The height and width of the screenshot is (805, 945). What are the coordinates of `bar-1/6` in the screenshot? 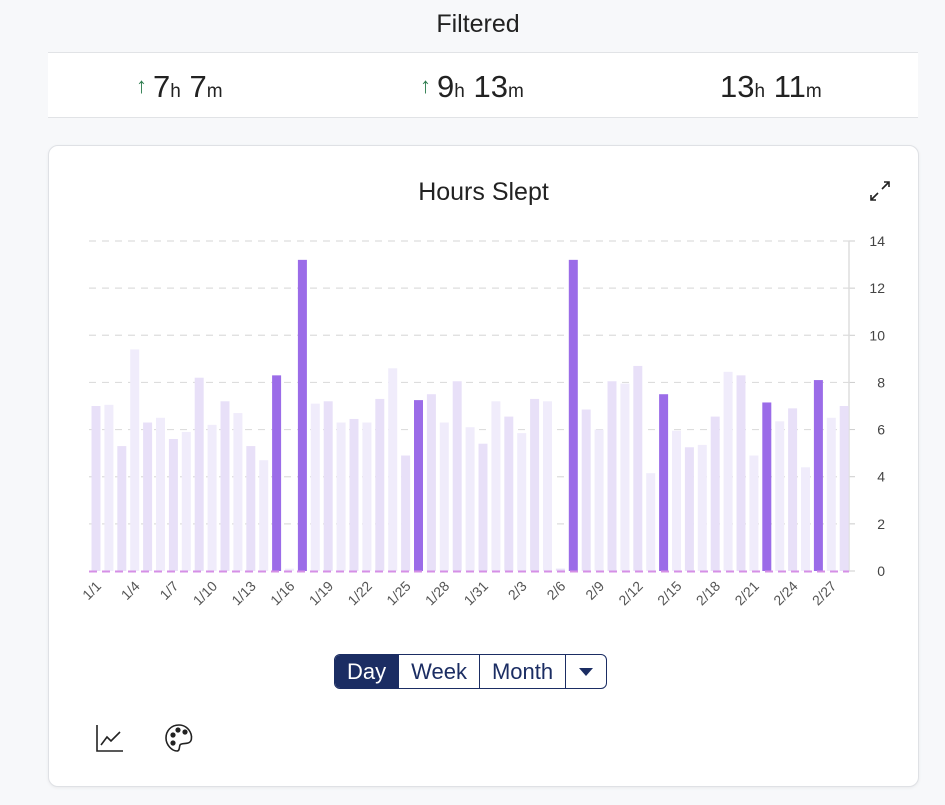 It's located at (160, 494).